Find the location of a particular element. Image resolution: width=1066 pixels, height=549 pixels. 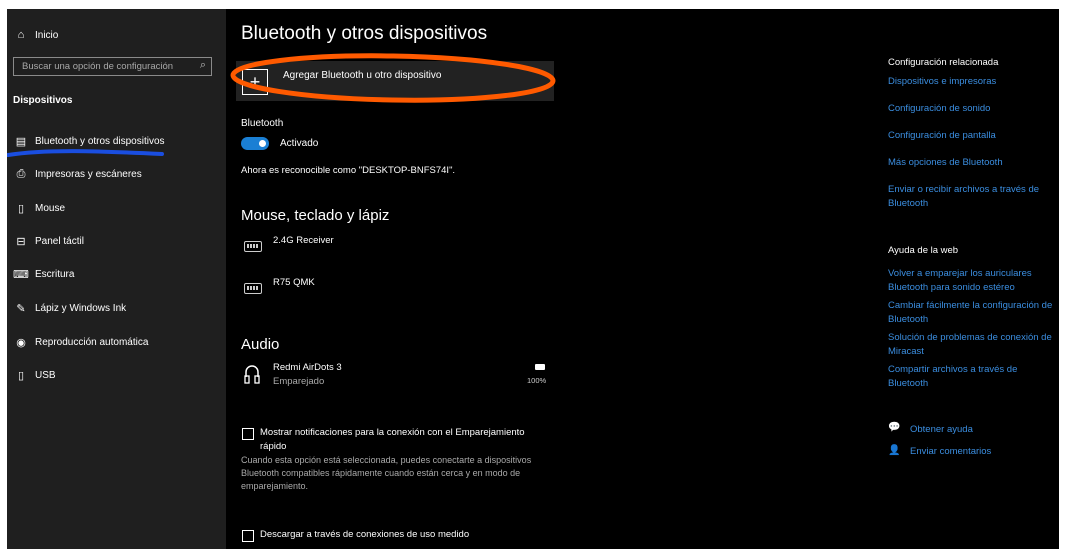

orange-circle-annotation is located at coordinates (393, 78).